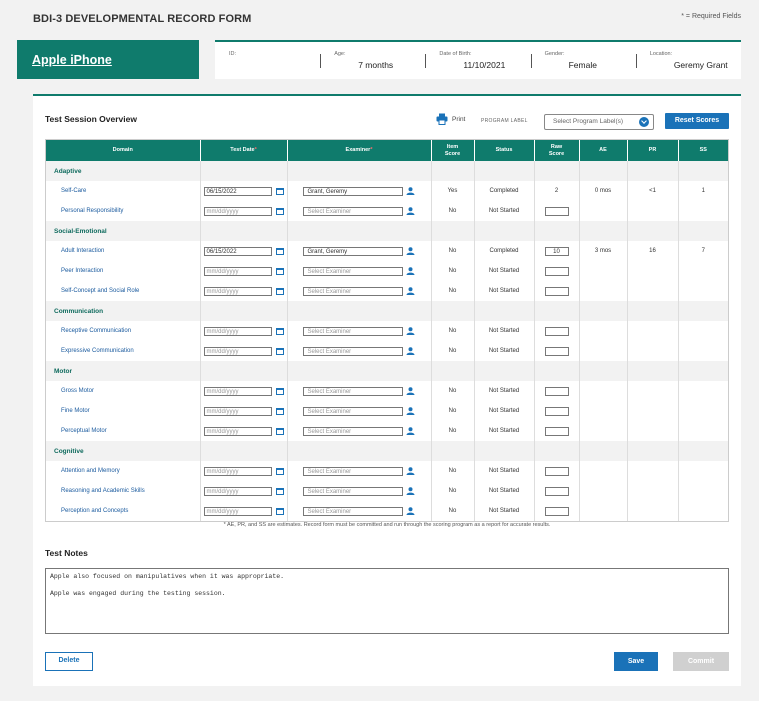 The width and height of the screenshot is (759, 701). I want to click on program-label-select: Select Program Label(s), so click(599, 122).